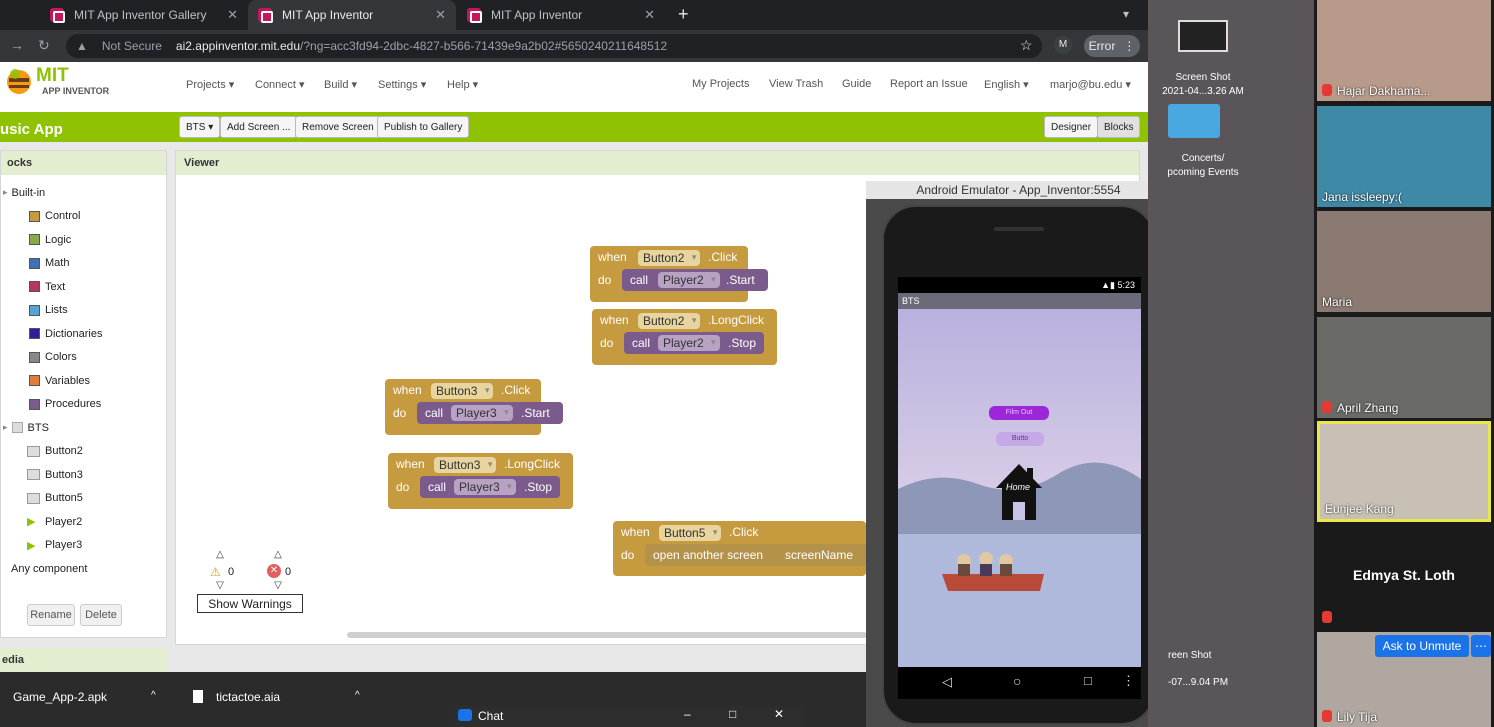  What do you see at coordinates (1112, 46) in the screenshot?
I see `error-button: Error ⋮` at bounding box center [1112, 46].